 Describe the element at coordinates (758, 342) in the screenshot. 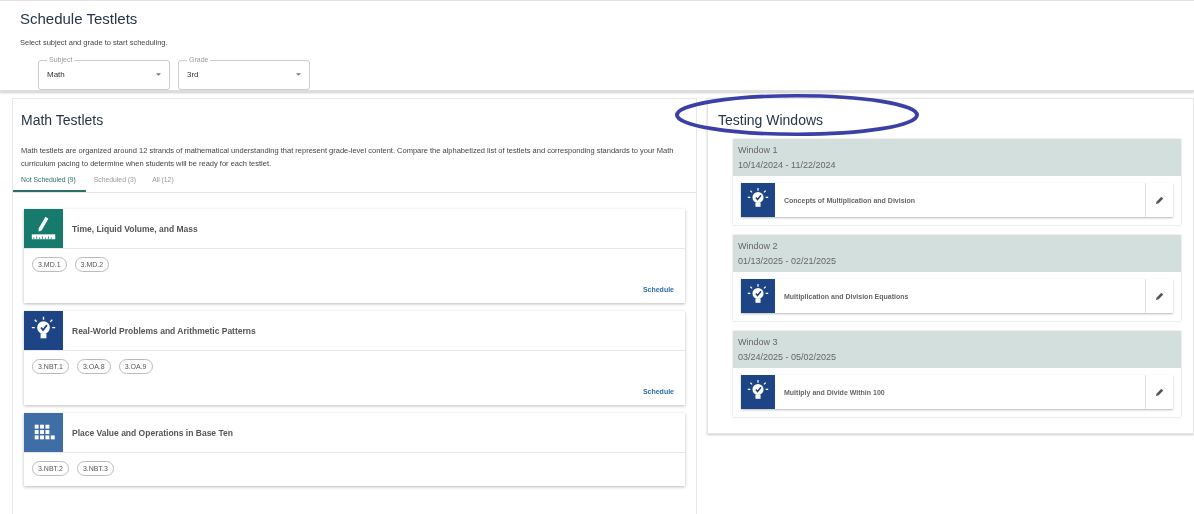

I see `window-name: Window 3` at that location.